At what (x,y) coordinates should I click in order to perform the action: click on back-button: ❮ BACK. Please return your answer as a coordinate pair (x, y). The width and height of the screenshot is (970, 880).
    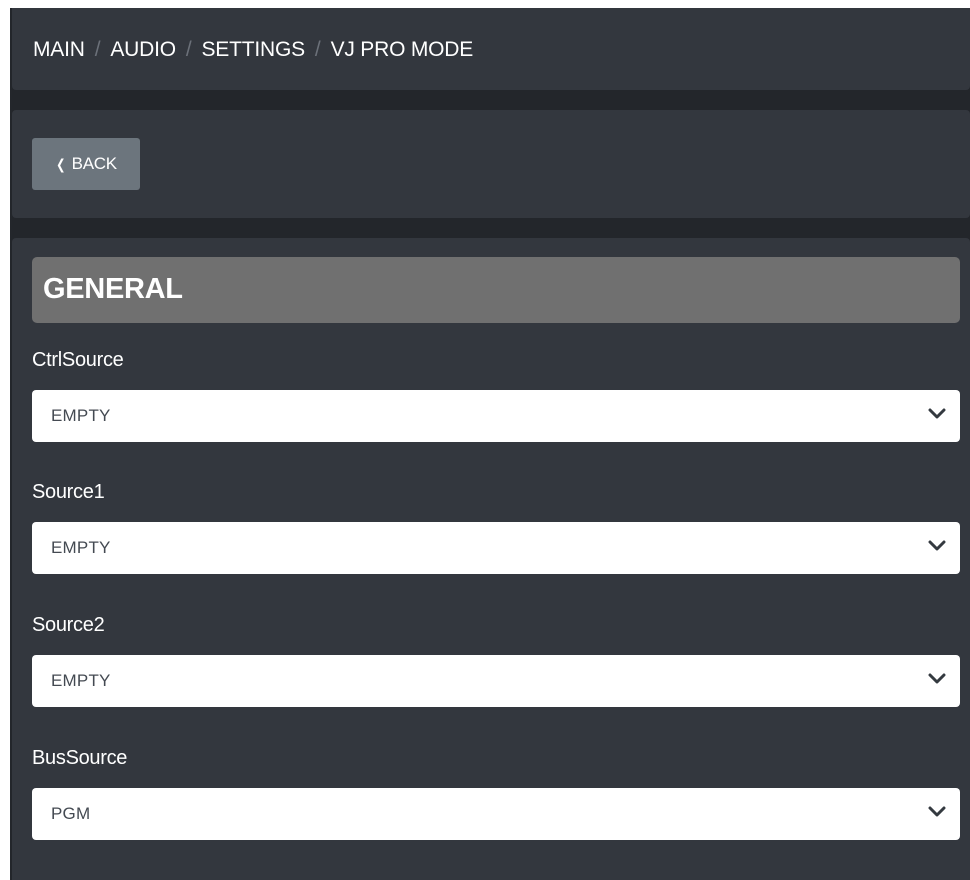
    Looking at the image, I should click on (86, 164).